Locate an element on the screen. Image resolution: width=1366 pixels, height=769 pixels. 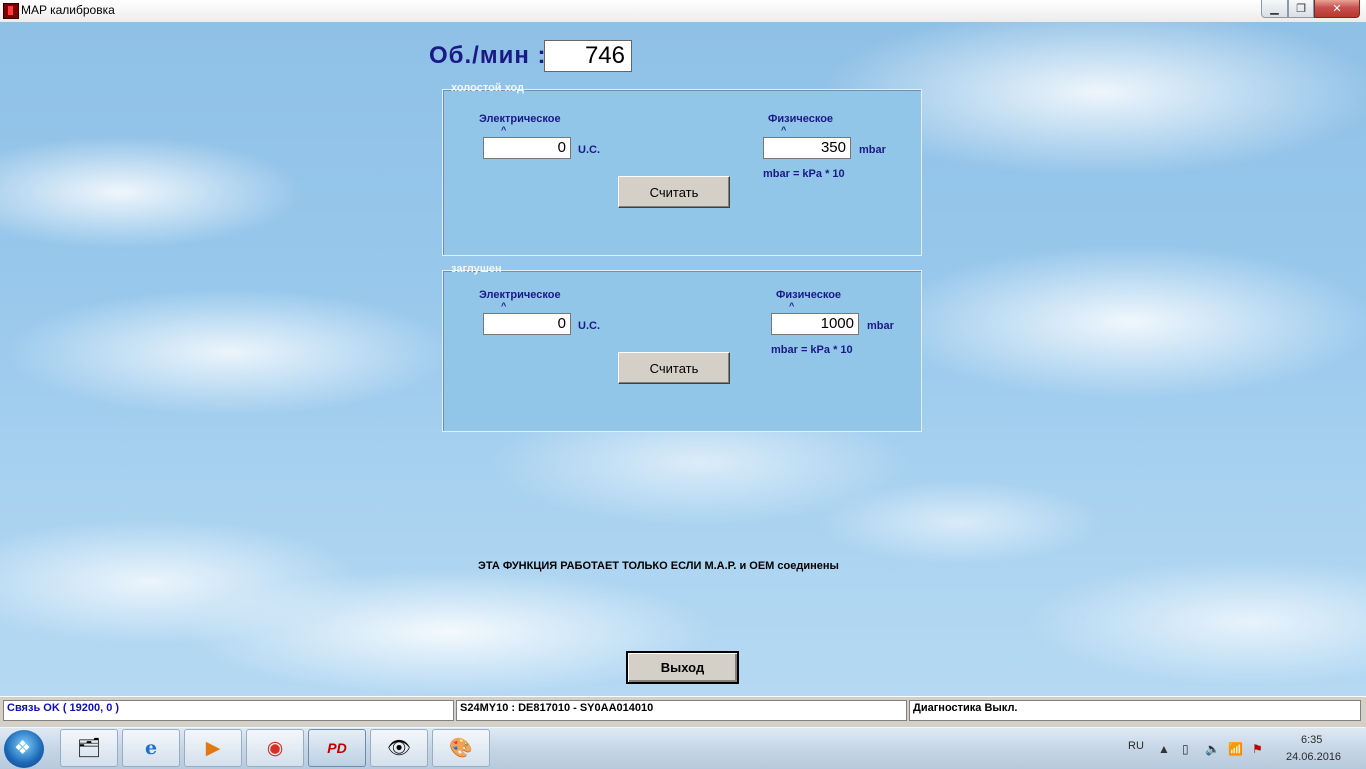
idle-physical-unit: mbar is located at coordinates (872, 150).